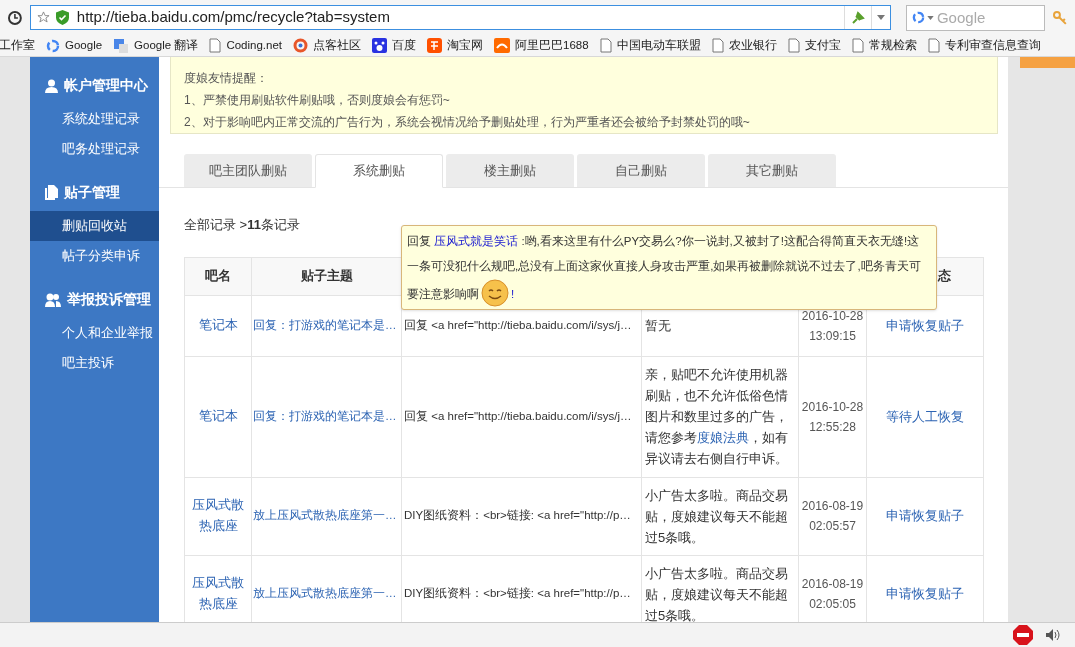 The height and width of the screenshot is (647, 1075). I want to click on speaker-icon, so click(1053, 635).